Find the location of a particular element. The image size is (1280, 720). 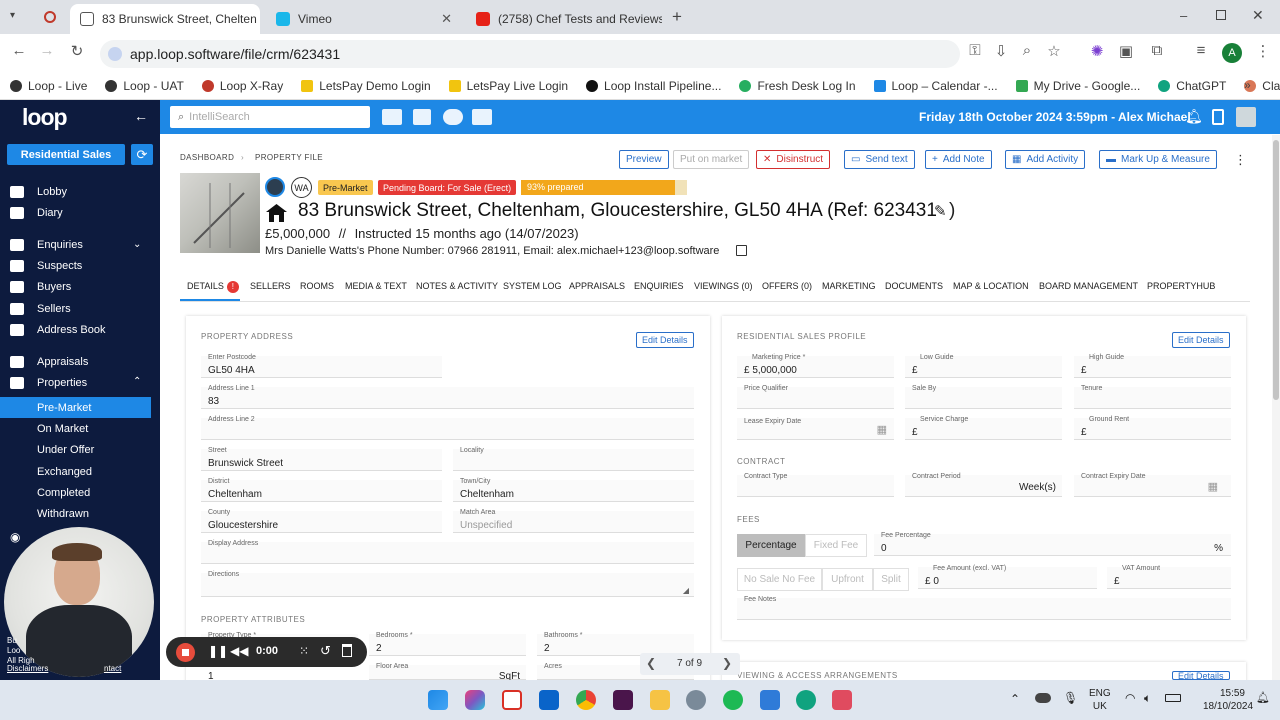

edit-pencil-icon: ✎ is located at coordinates (940, 211).